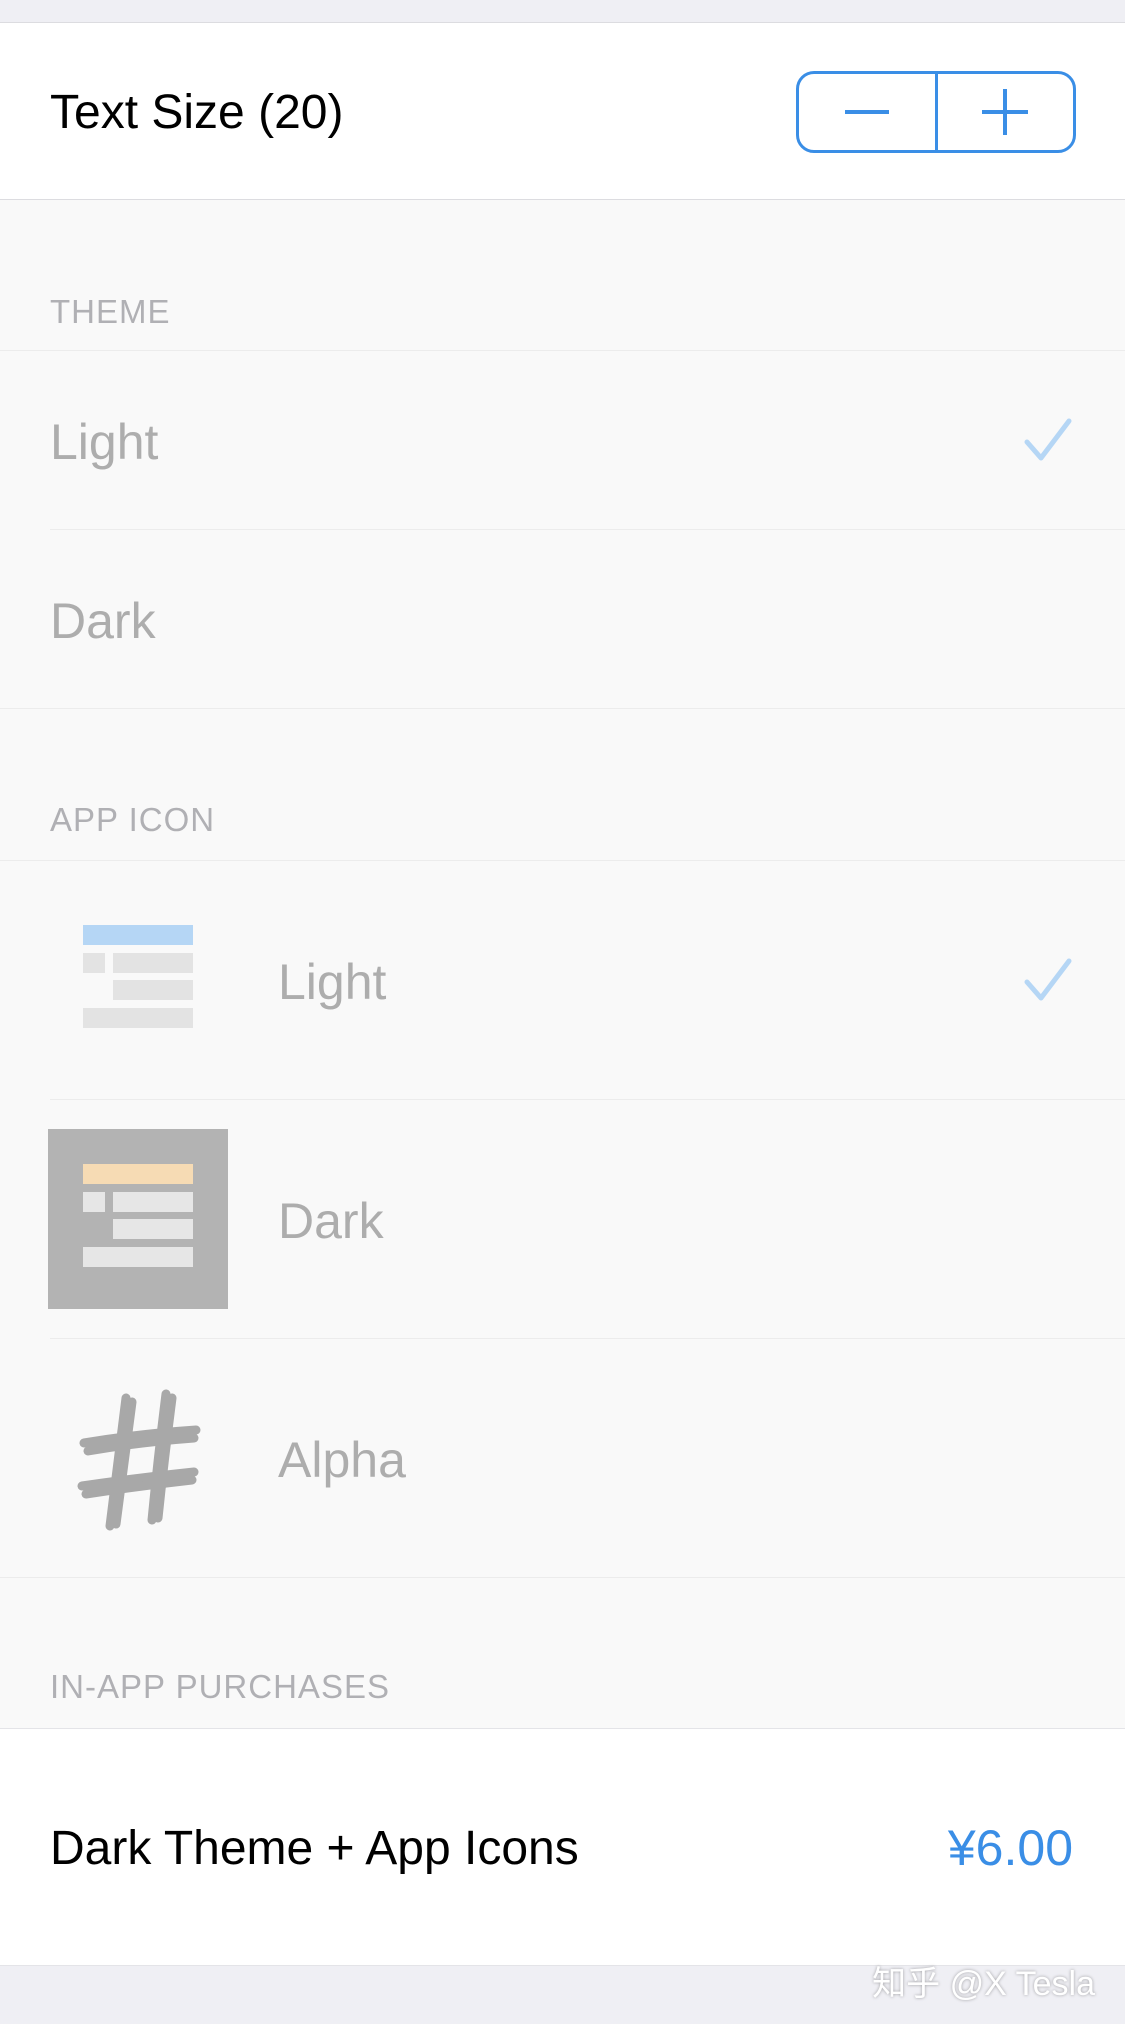 The width and height of the screenshot is (1125, 2024). Describe the element at coordinates (314, 1848) in the screenshot. I see `purchase-item-label: Dark Theme + App Icons` at that location.